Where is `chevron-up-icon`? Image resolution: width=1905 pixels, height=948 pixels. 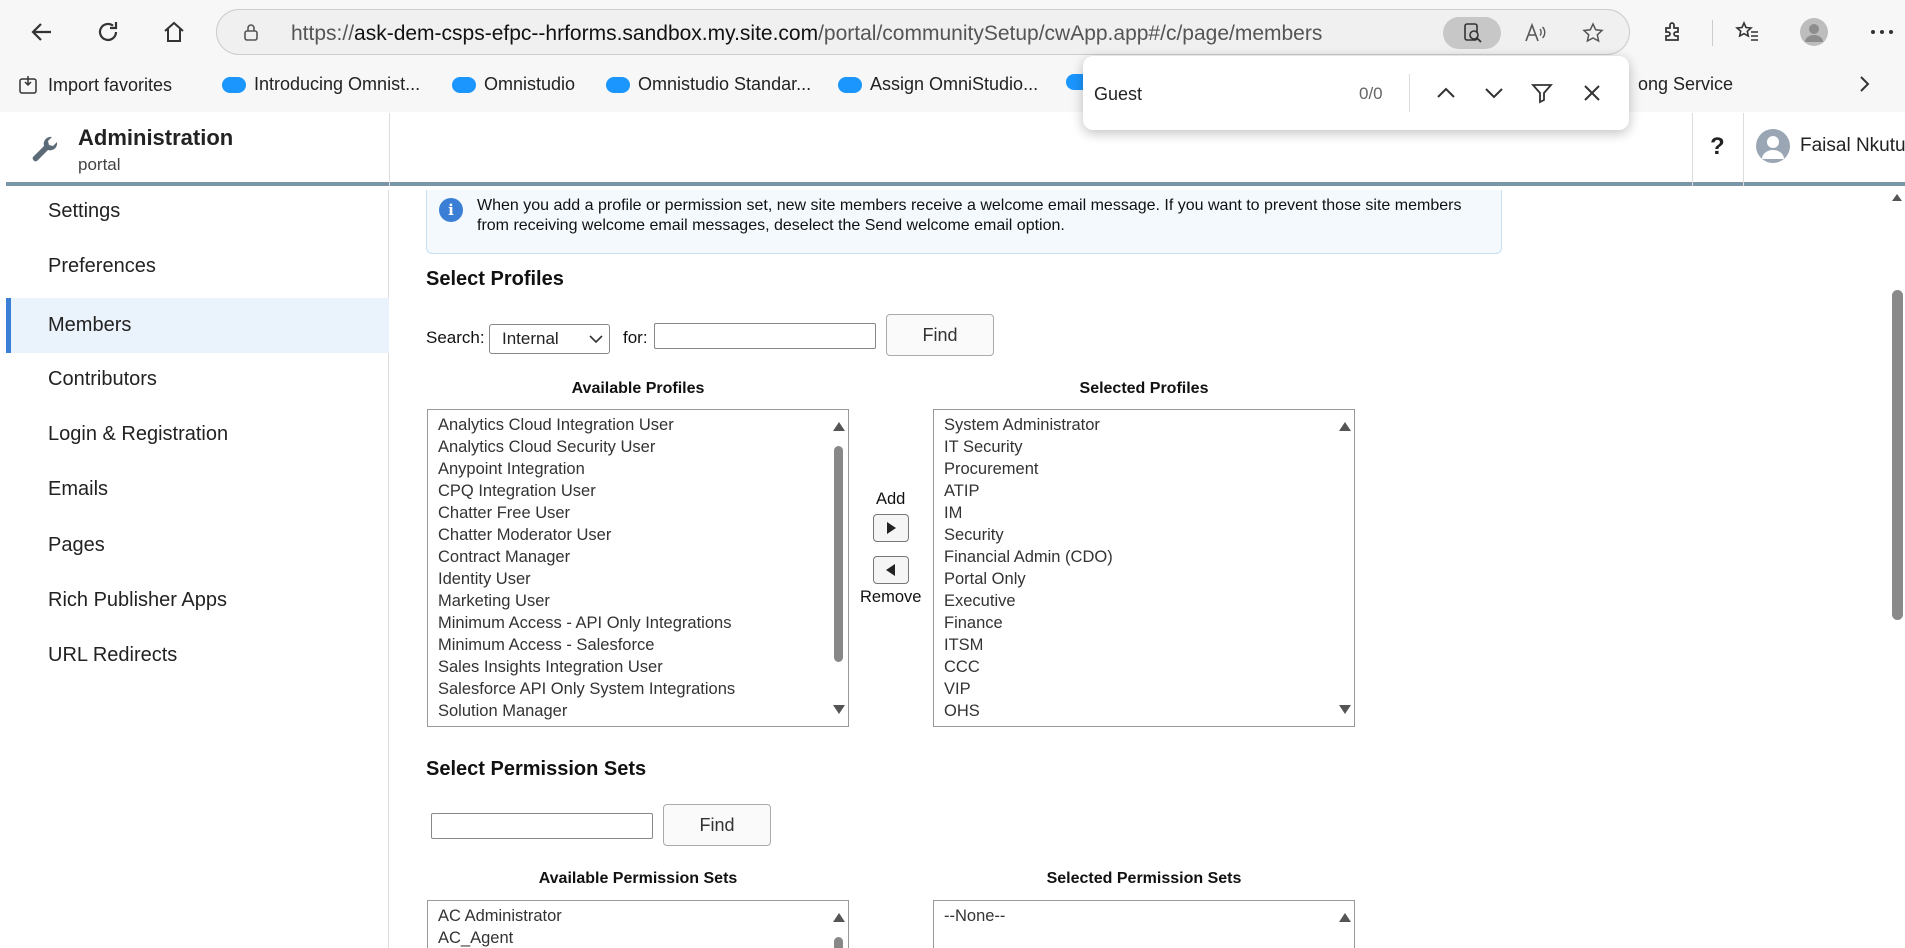
chevron-up-icon is located at coordinates (1446, 93).